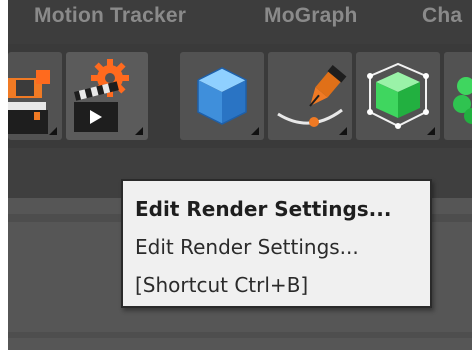  Describe the element at coordinates (222, 285) in the screenshot. I see `tooltip-shortcut: [Shortcut Ctrl+B]` at that location.